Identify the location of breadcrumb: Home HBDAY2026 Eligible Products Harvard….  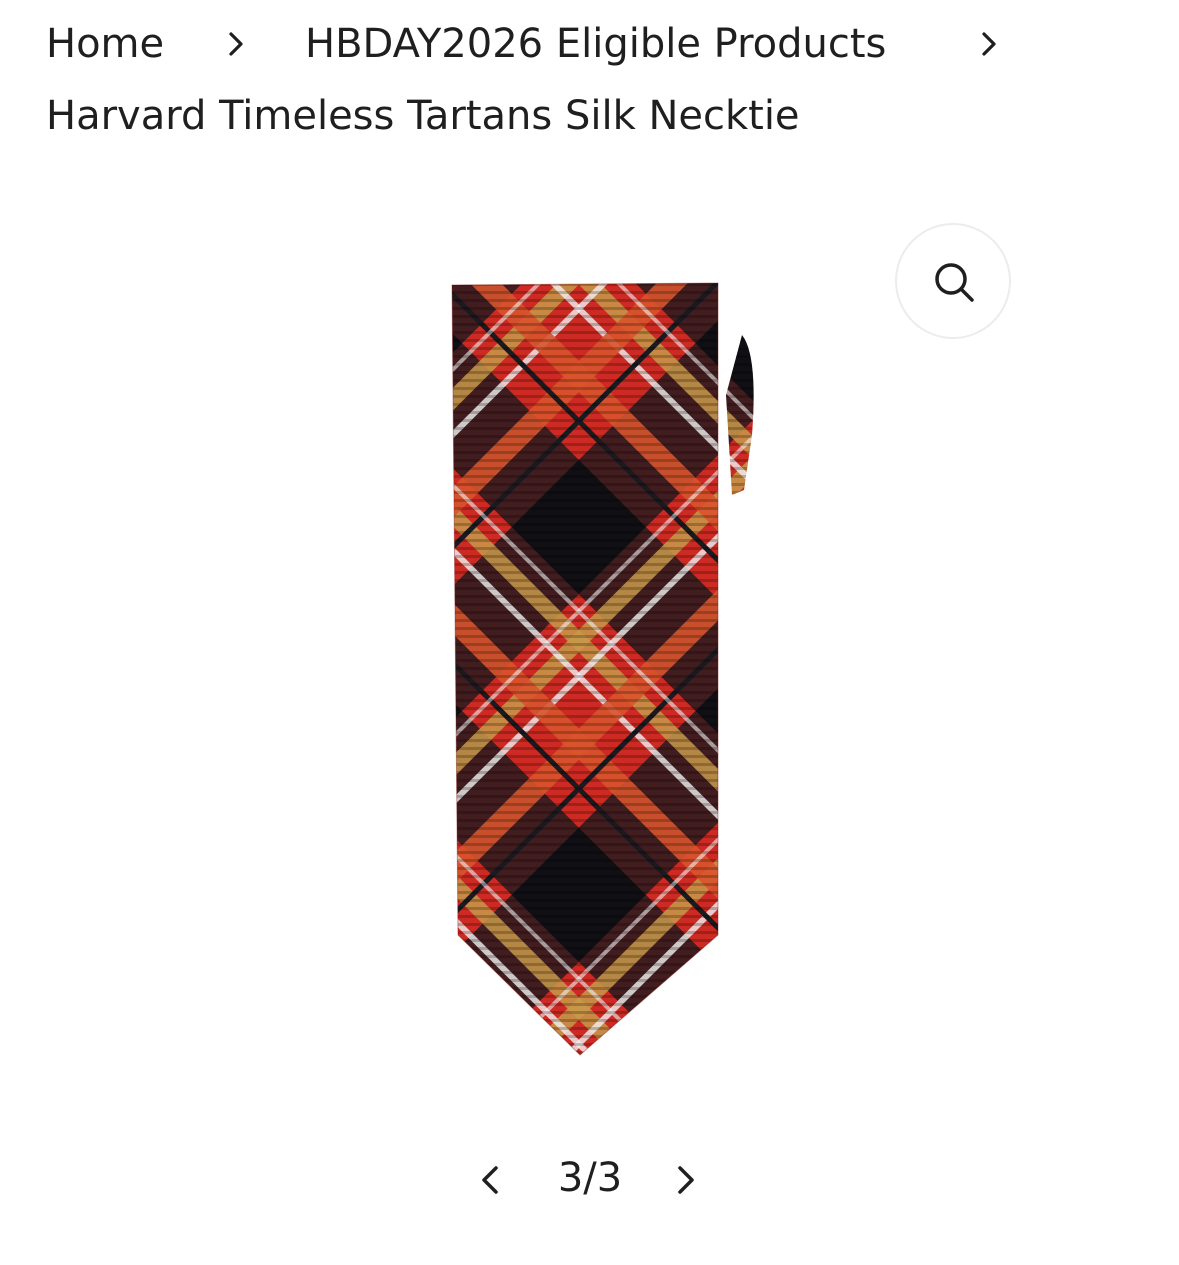
(589, 80).